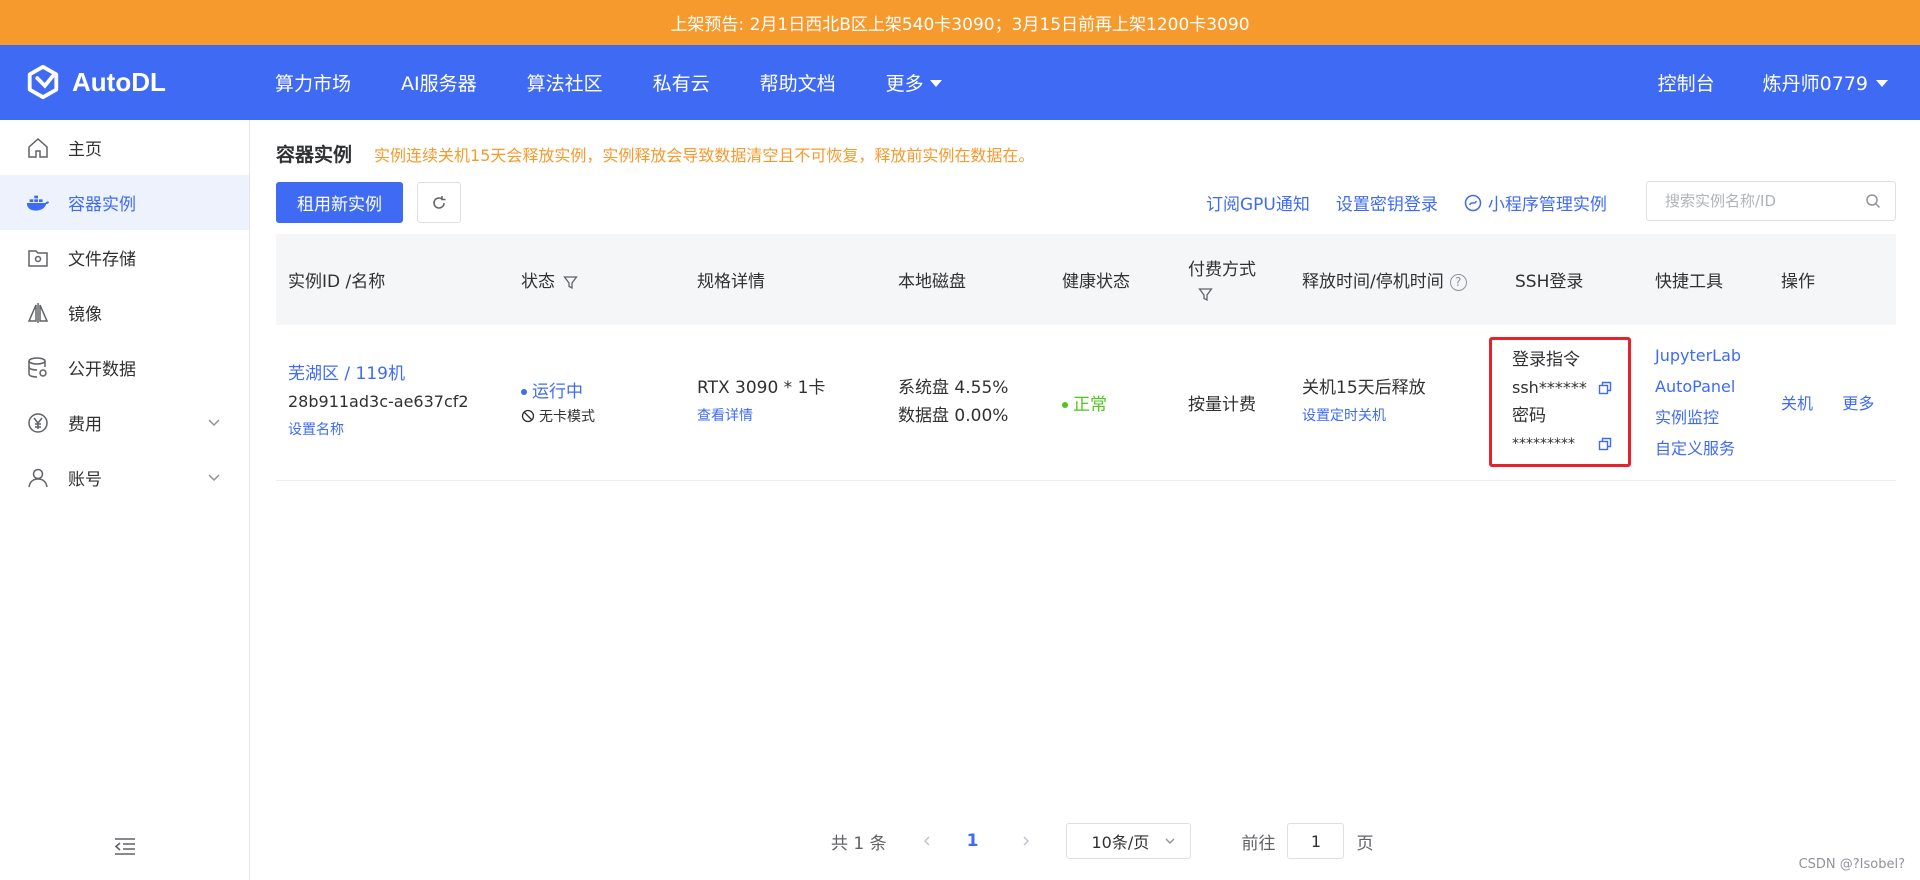 The height and width of the screenshot is (880, 1920). I want to click on nav-more-label: 更多, so click(904, 84).